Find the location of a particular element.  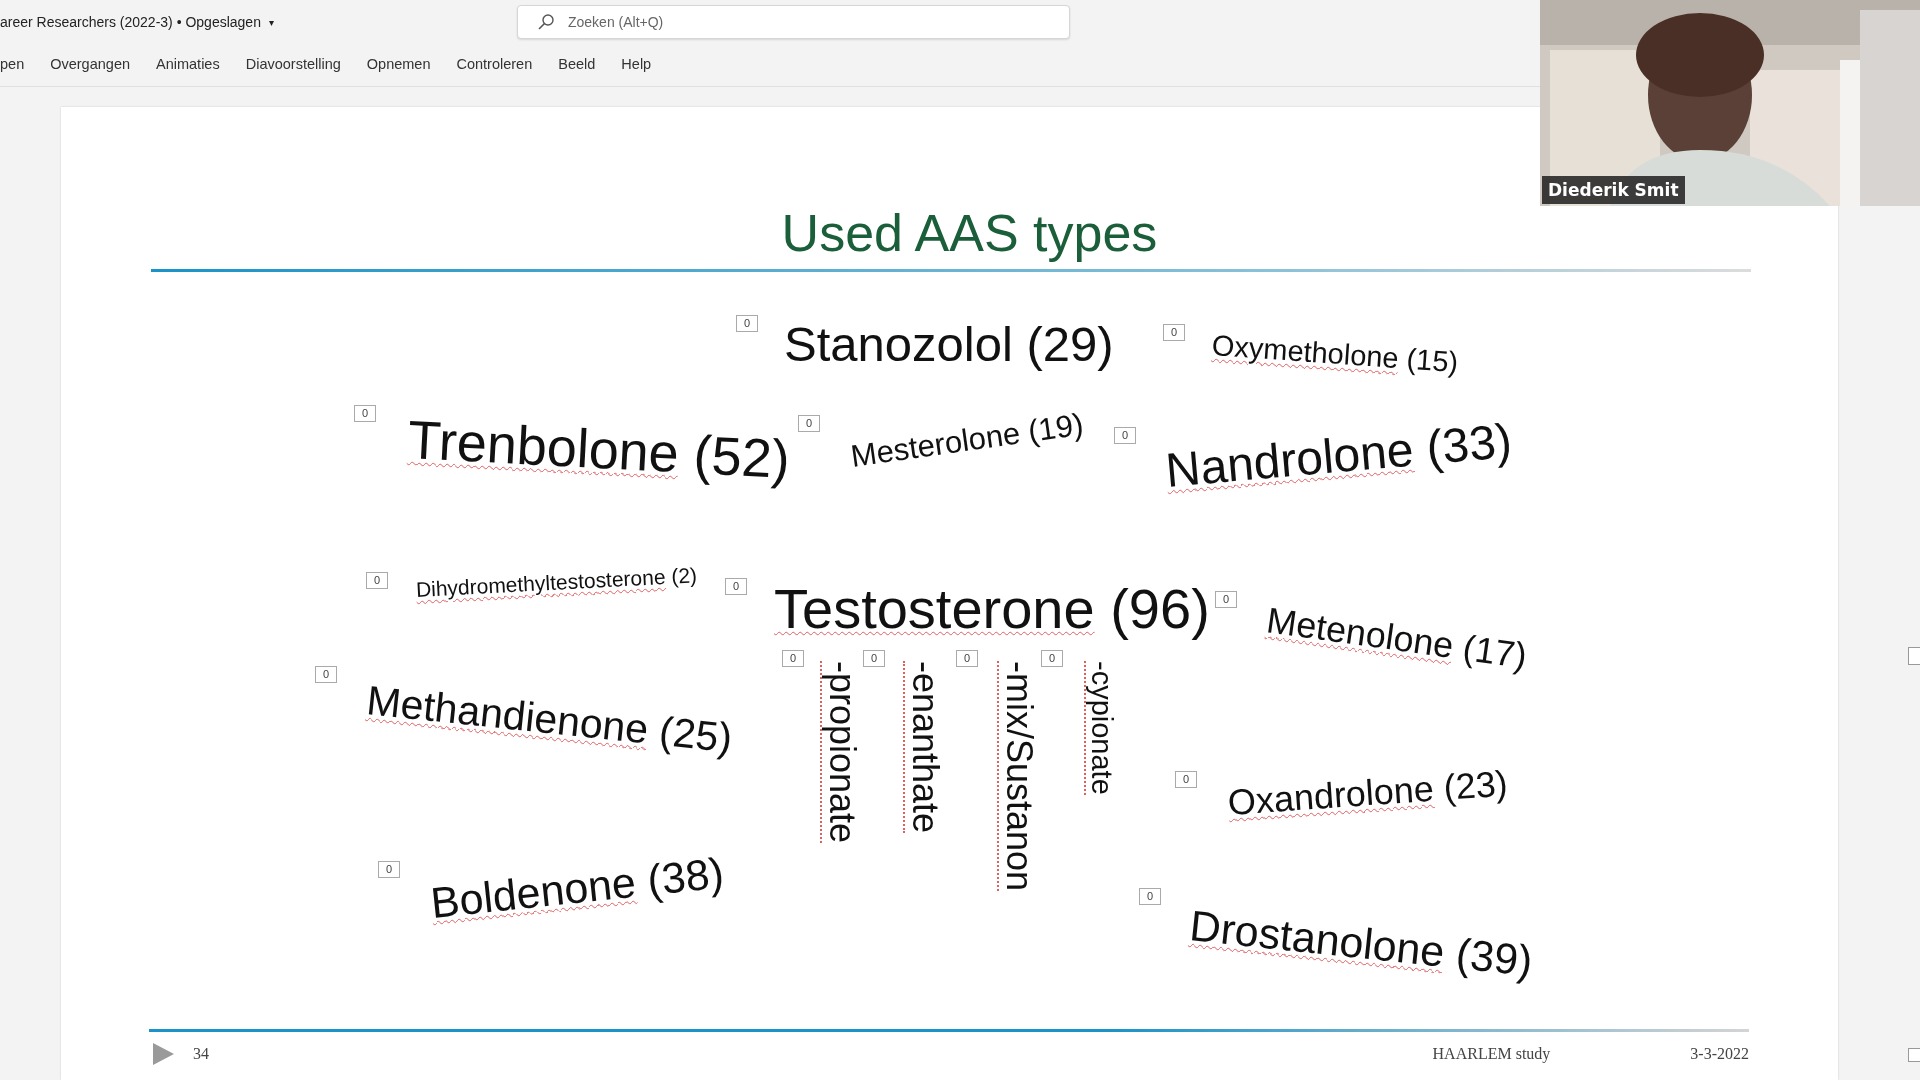

document-title: areer Researchers (2022-3) • Opgeslagen is located at coordinates (130, 22).